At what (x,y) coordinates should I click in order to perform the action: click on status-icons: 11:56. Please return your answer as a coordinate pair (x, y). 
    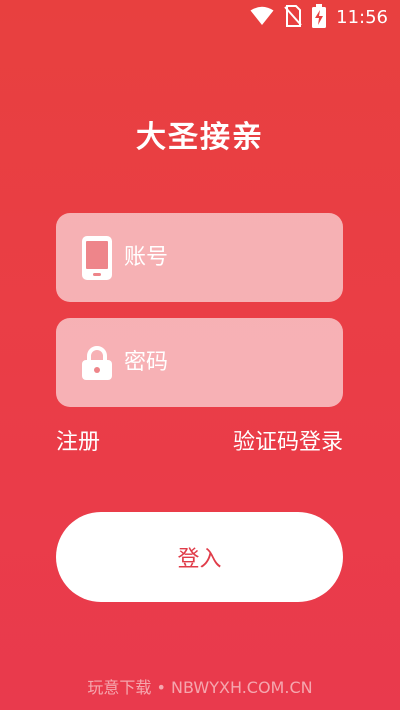
    Looking at the image, I should click on (319, 18).